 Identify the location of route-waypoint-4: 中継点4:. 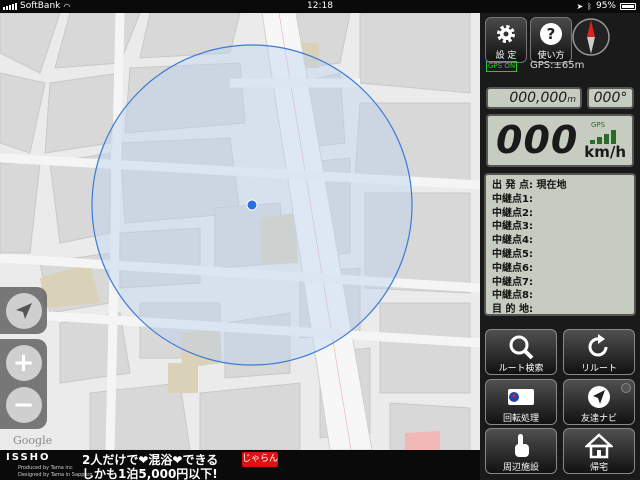
(560, 241).